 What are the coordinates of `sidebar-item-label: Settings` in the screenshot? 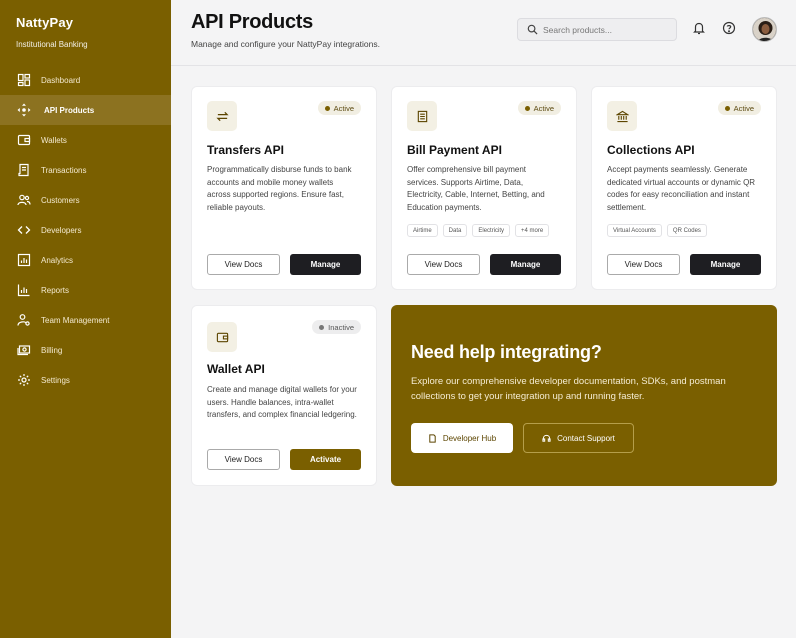 It's located at (55, 380).